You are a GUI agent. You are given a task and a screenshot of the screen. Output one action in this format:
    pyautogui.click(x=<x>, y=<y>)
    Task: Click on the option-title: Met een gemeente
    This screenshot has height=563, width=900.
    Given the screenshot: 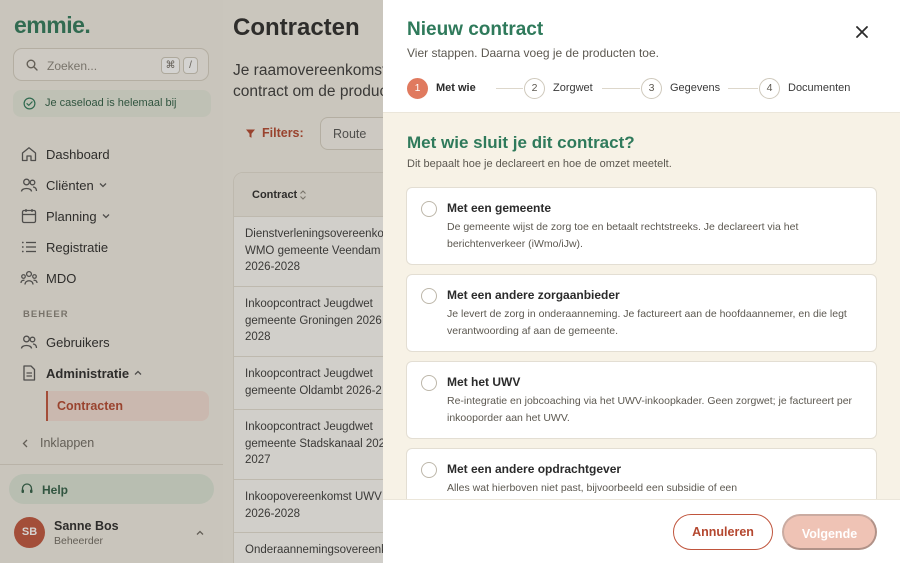 What is the action you would take?
    pyautogui.click(x=499, y=208)
    